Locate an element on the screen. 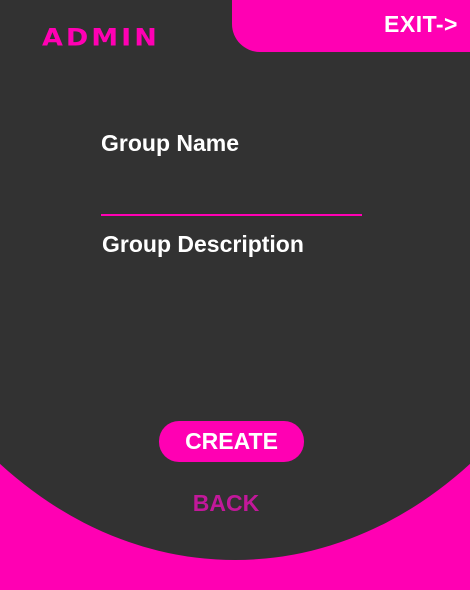  group-description-label: Group Description is located at coordinates (203, 244).